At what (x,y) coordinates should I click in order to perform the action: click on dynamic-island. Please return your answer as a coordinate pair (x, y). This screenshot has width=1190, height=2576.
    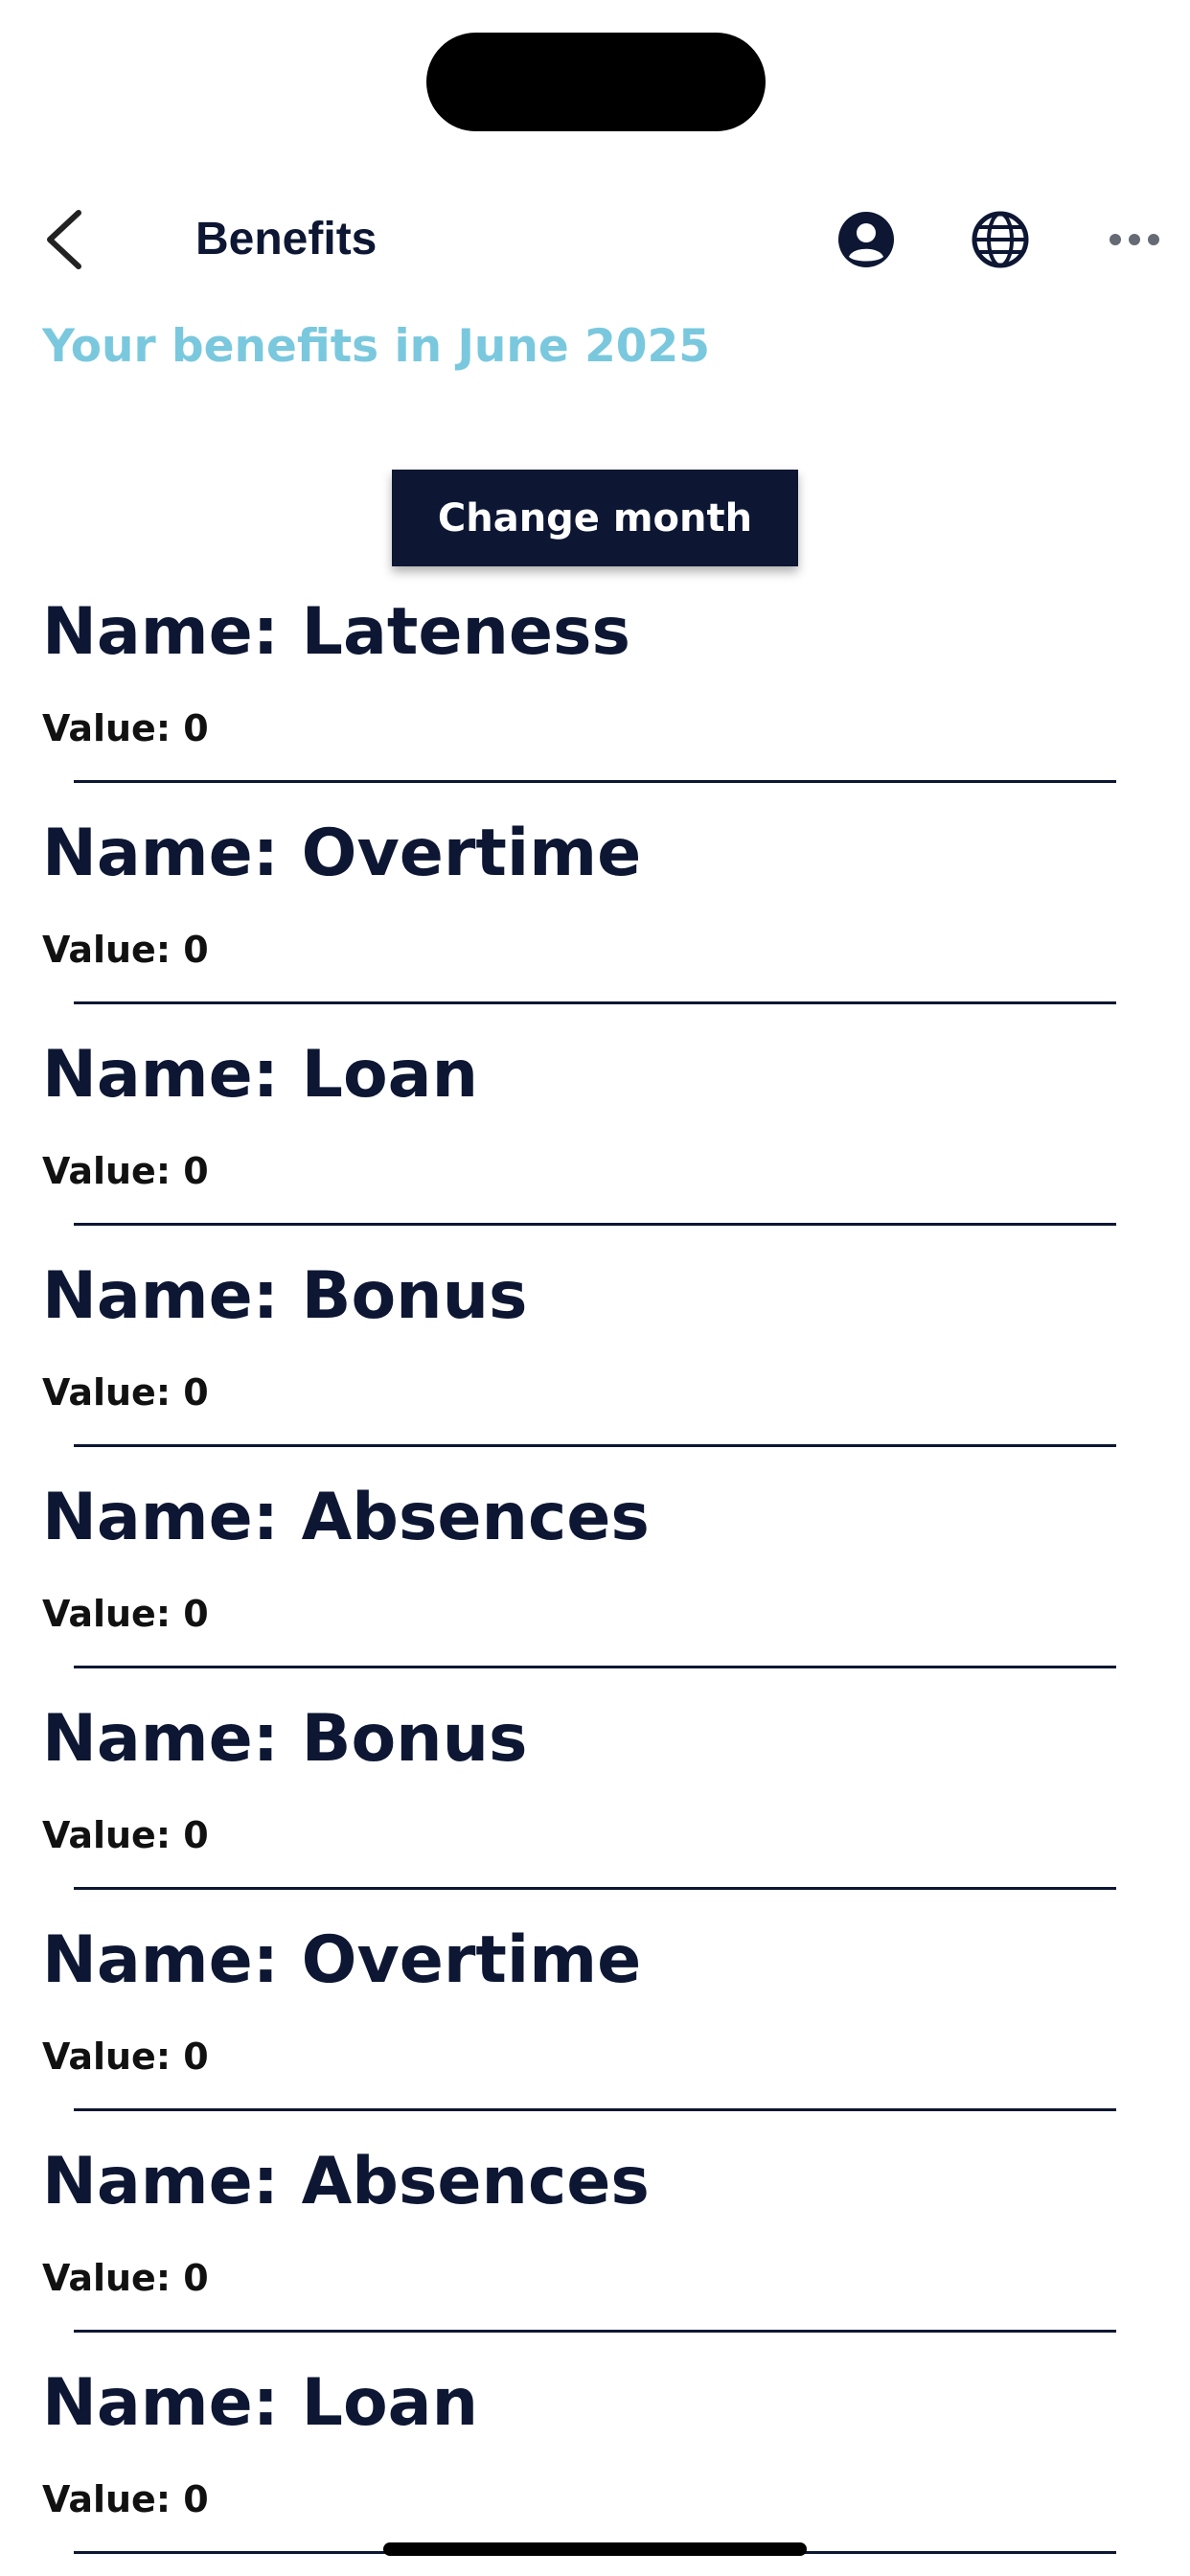
    Looking at the image, I should click on (596, 82).